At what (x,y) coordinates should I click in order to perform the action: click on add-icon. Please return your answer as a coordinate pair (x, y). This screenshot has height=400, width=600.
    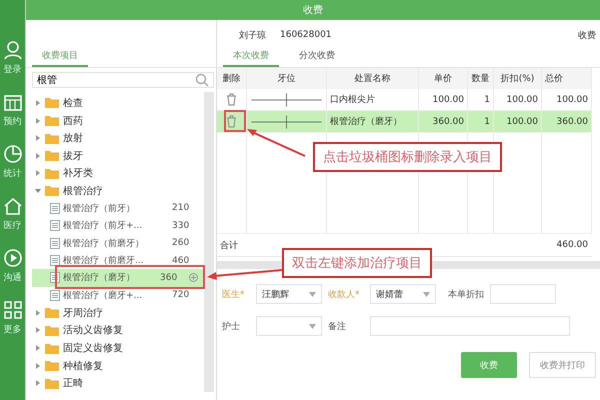
    Looking at the image, I should click on (193, 277).